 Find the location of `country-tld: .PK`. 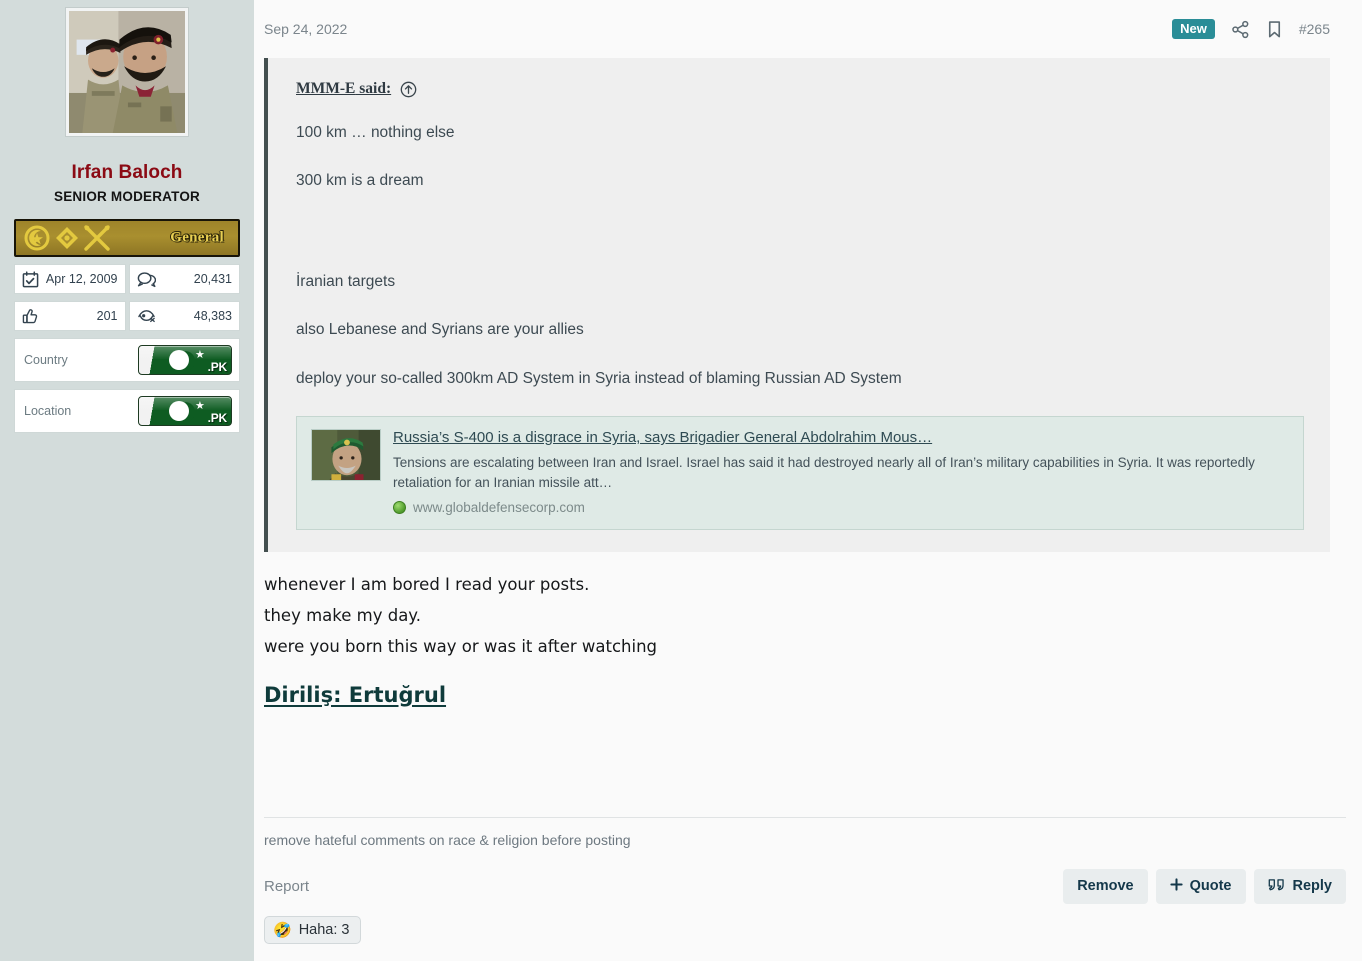

country-tld: .PK is located at coordinates (217, 367).